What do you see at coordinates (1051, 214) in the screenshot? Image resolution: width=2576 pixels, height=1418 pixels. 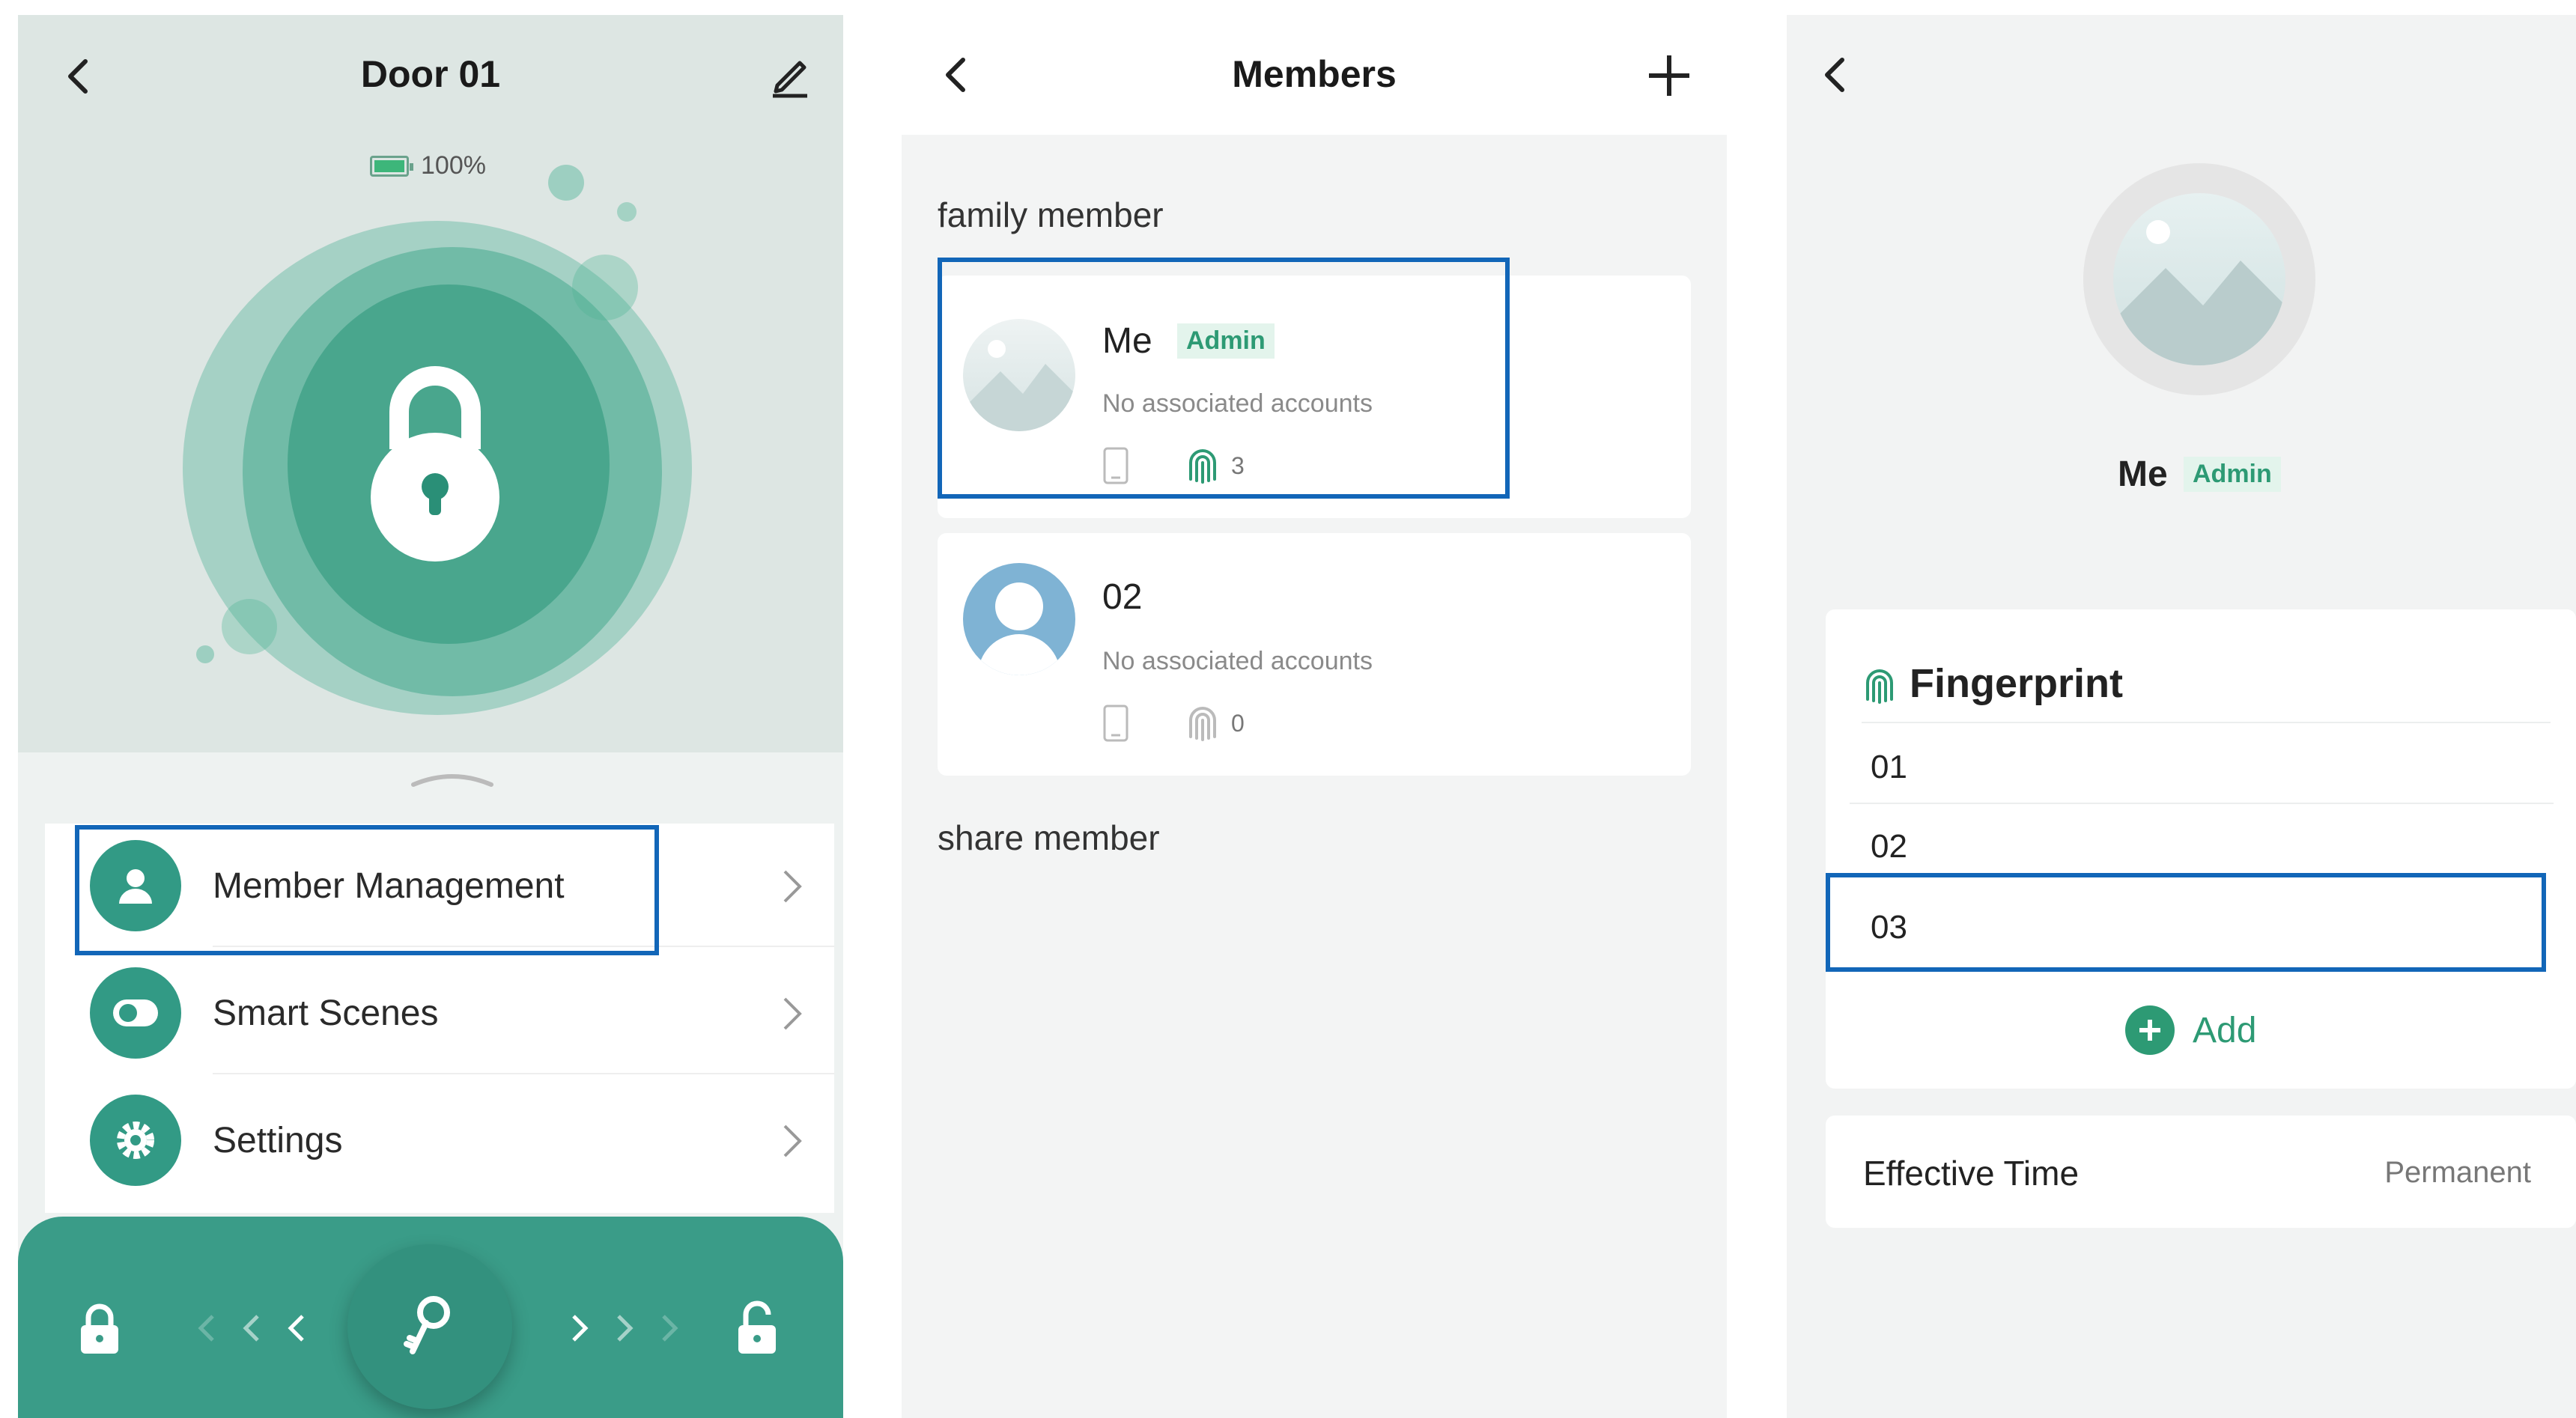 I see `section-family-member: family member` at bounding box center [1051, 214].